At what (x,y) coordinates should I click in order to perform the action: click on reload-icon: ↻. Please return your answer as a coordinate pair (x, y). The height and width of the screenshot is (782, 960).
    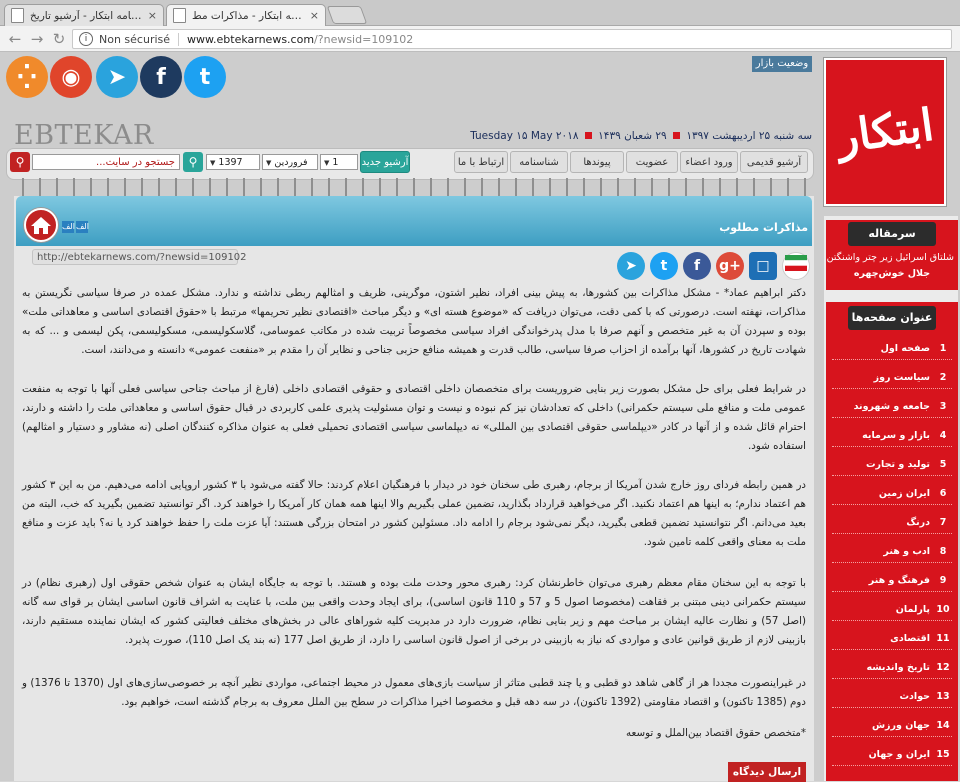
    Looking at the image, I should click on (59, 39).